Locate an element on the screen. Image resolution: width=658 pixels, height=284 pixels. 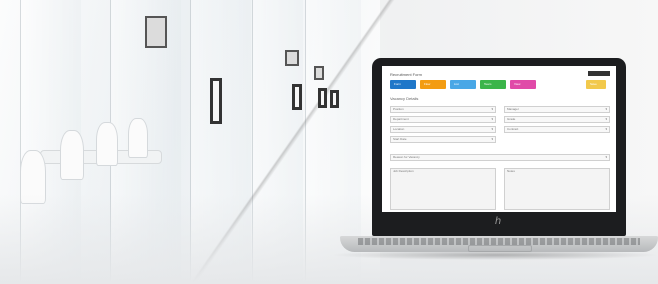
tile-flow: Flow is located at coordinates (433, 84).